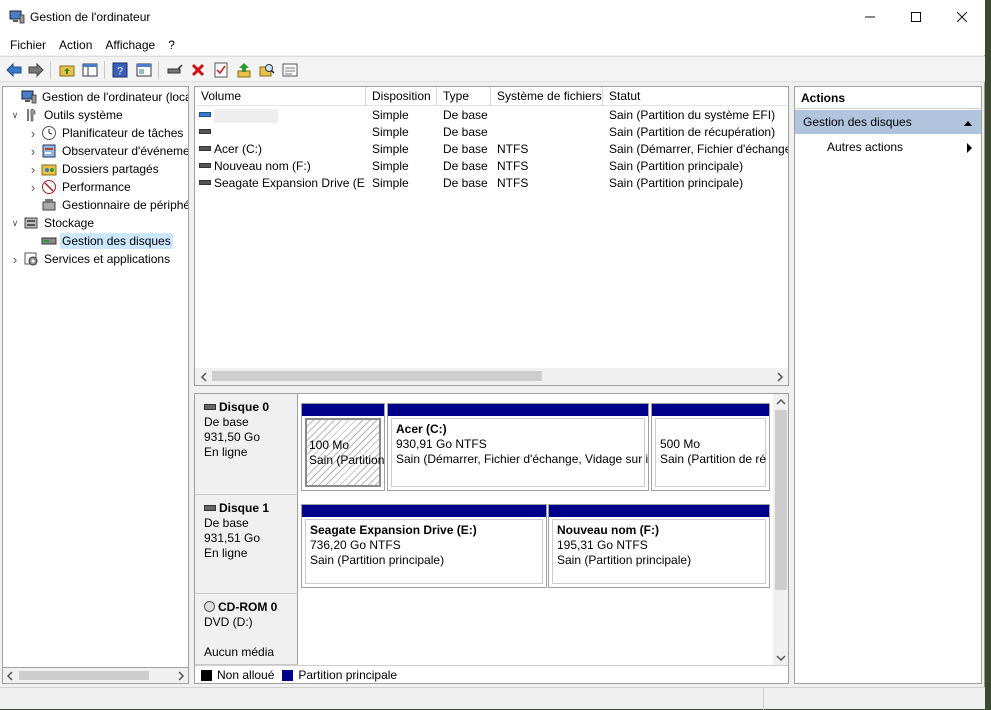 The height and width of the screenshot is (710, 991). I want to click on tree-scroll-thumb, so click(84, 675).